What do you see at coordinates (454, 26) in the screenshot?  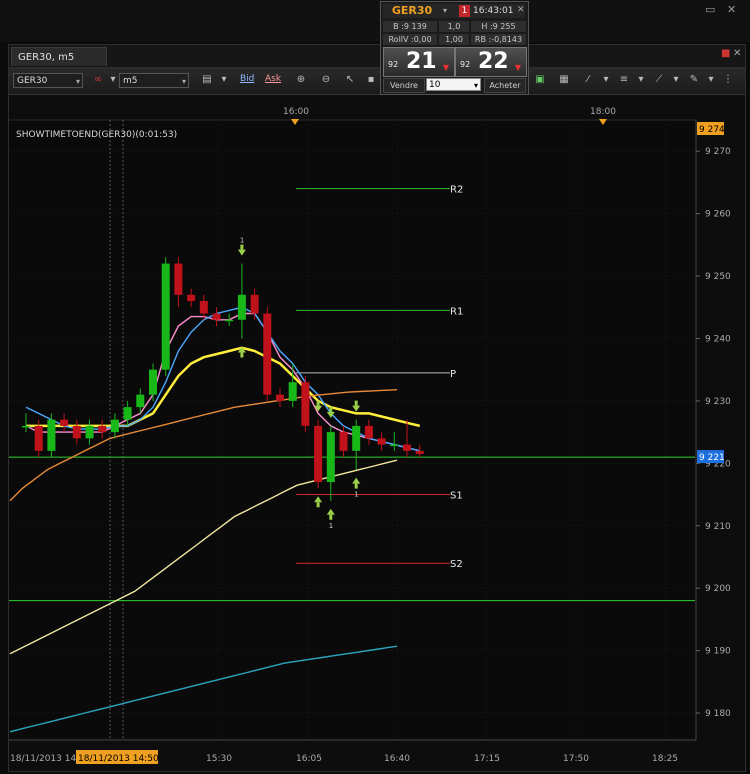 I see `spread-cell: 1,0` at bounding box center [454, 26].